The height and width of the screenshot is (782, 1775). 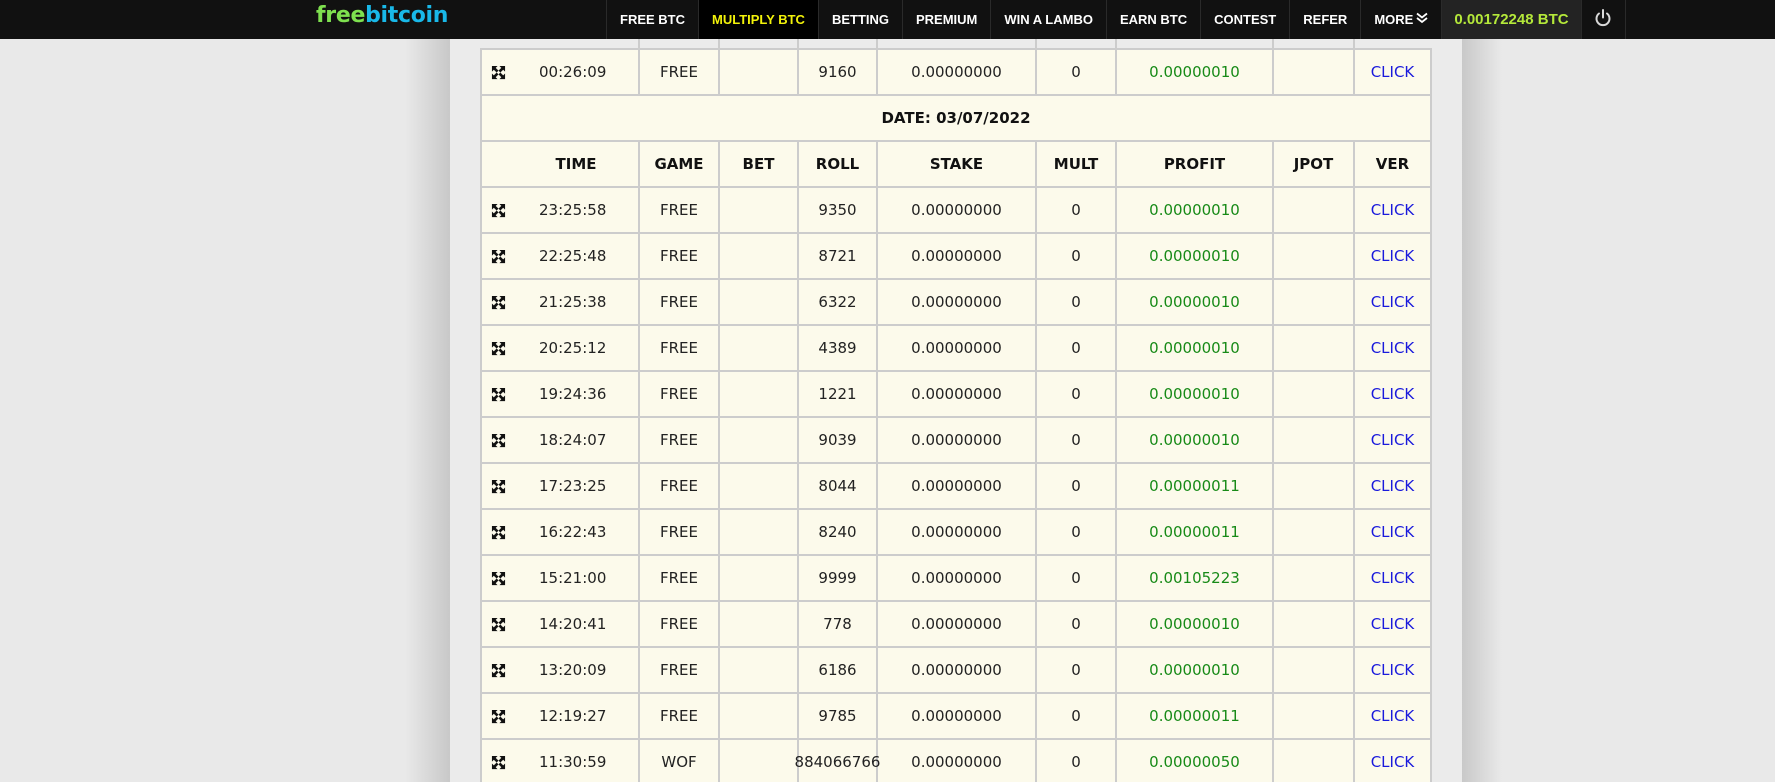 What do you see at coordinates (838, 670) in the screenshot?
I see `cell-roll: 6186` at bounding box center [838, 670].